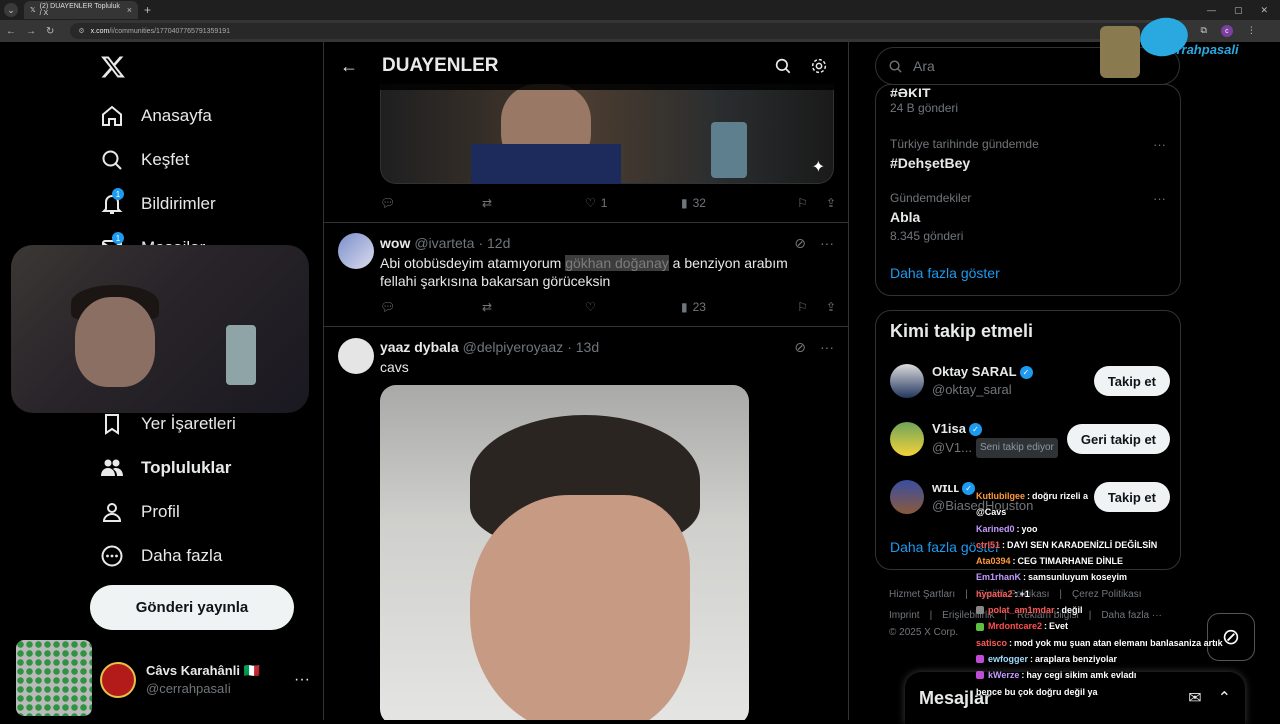  I want to click on site-info-icon: ⚙, so click(81, 31).